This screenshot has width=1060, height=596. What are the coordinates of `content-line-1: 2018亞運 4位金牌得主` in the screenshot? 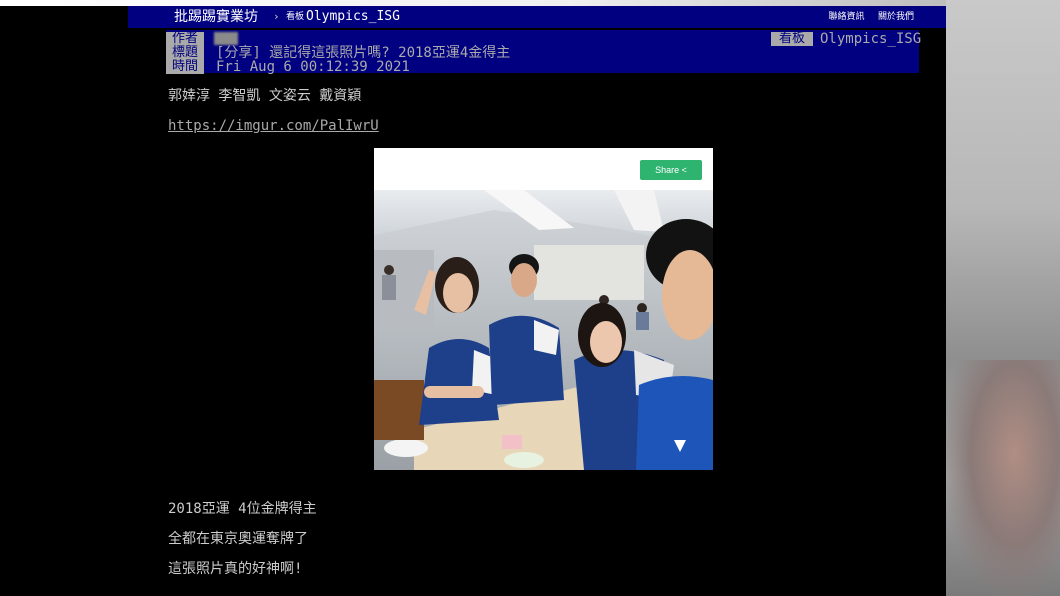 It's located at (242, 509).